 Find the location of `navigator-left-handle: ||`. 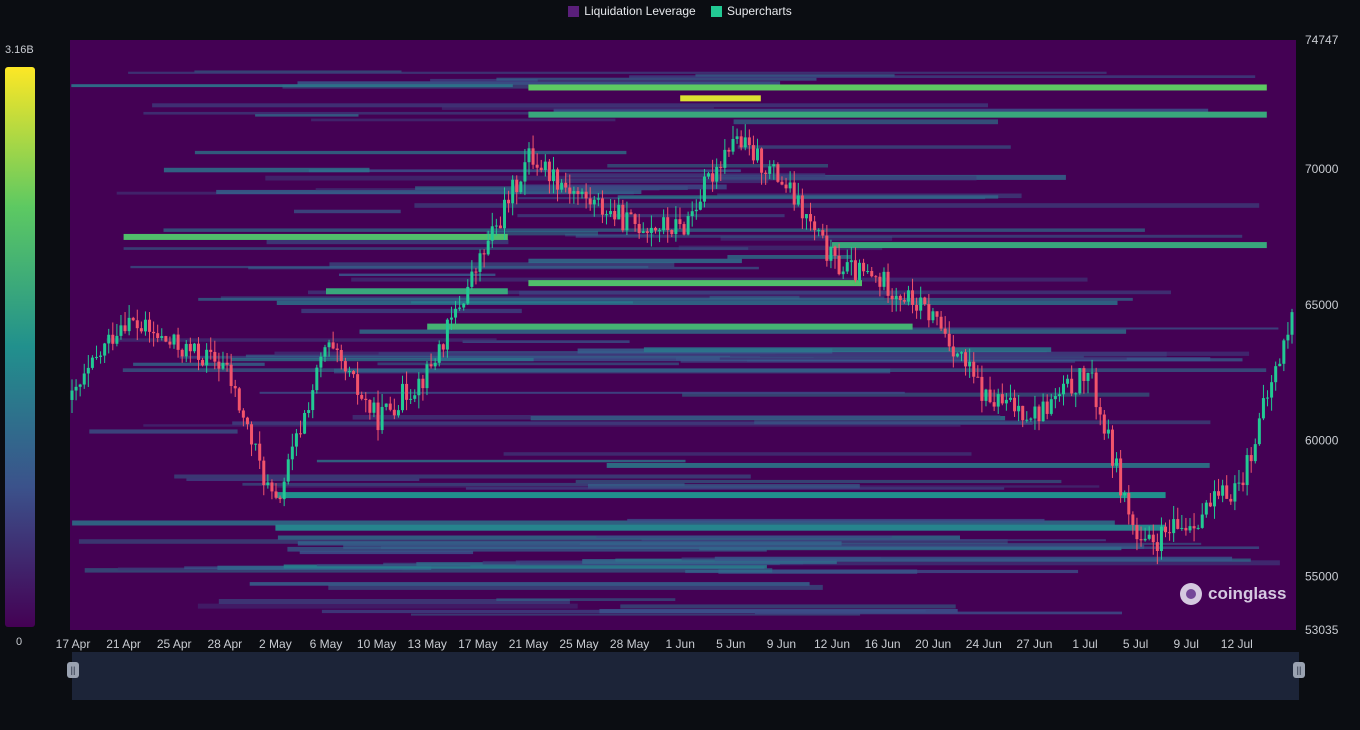

navigator-left-handle: || is located at coordinates (73, 670).